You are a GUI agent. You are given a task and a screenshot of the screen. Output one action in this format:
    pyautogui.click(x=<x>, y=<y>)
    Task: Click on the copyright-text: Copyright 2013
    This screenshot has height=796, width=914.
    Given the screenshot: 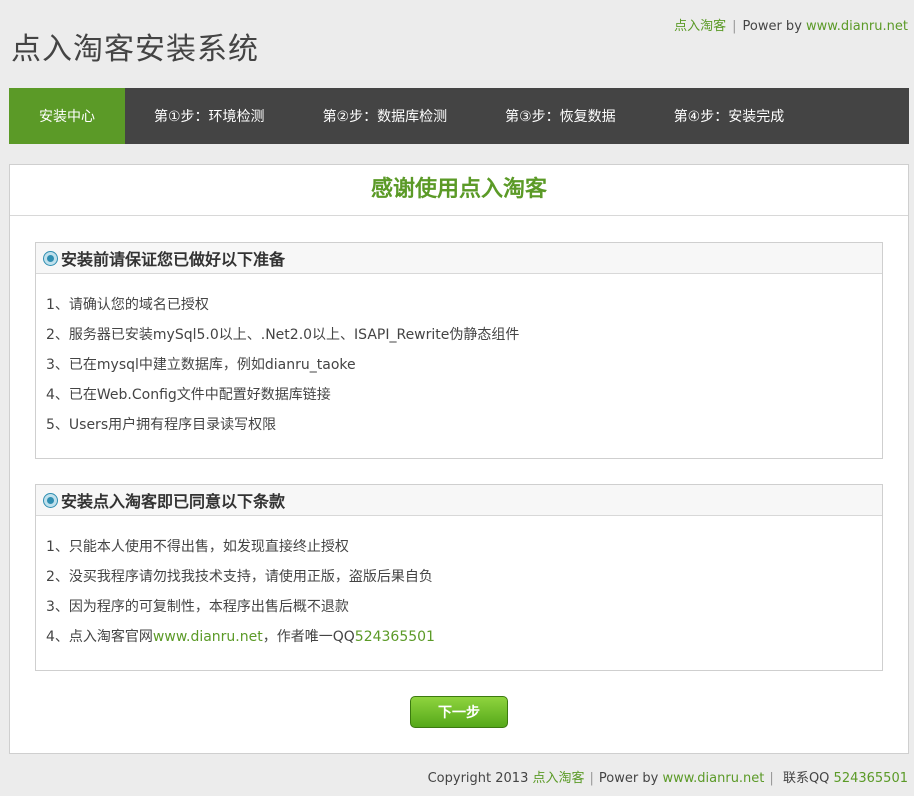 What is the action you would take?
    pyautogui.click(x=478, y=778)
    